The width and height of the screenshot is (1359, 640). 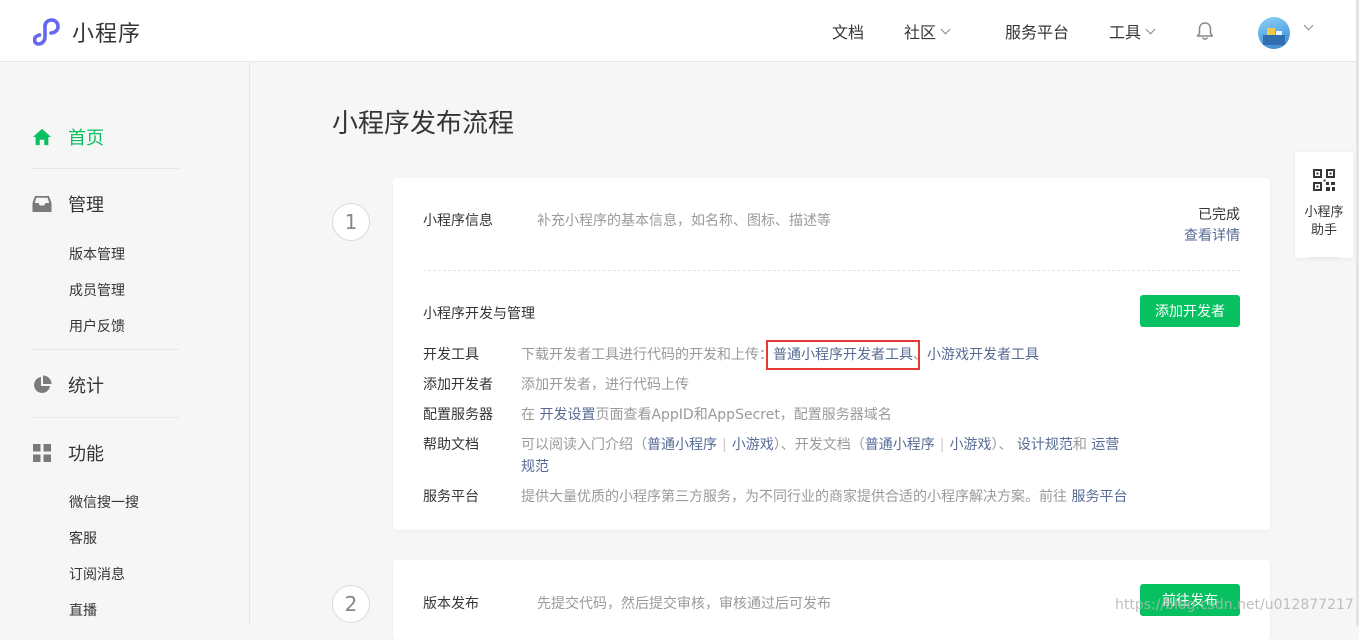 What do you see at coordinates (42, 385) in the screenshot?
I see `pie-chart-icon` at bounding box center [42, 385].